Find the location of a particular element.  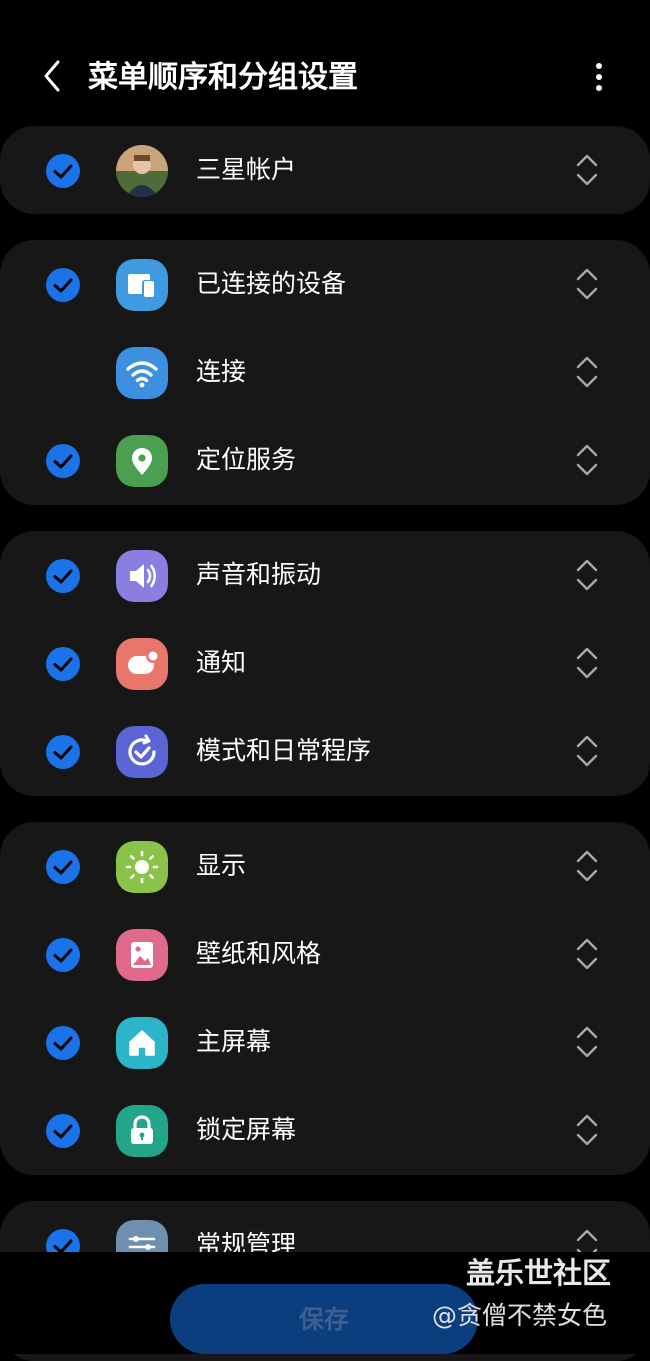

modes-routines-icon is located at coordinates (142, 752).